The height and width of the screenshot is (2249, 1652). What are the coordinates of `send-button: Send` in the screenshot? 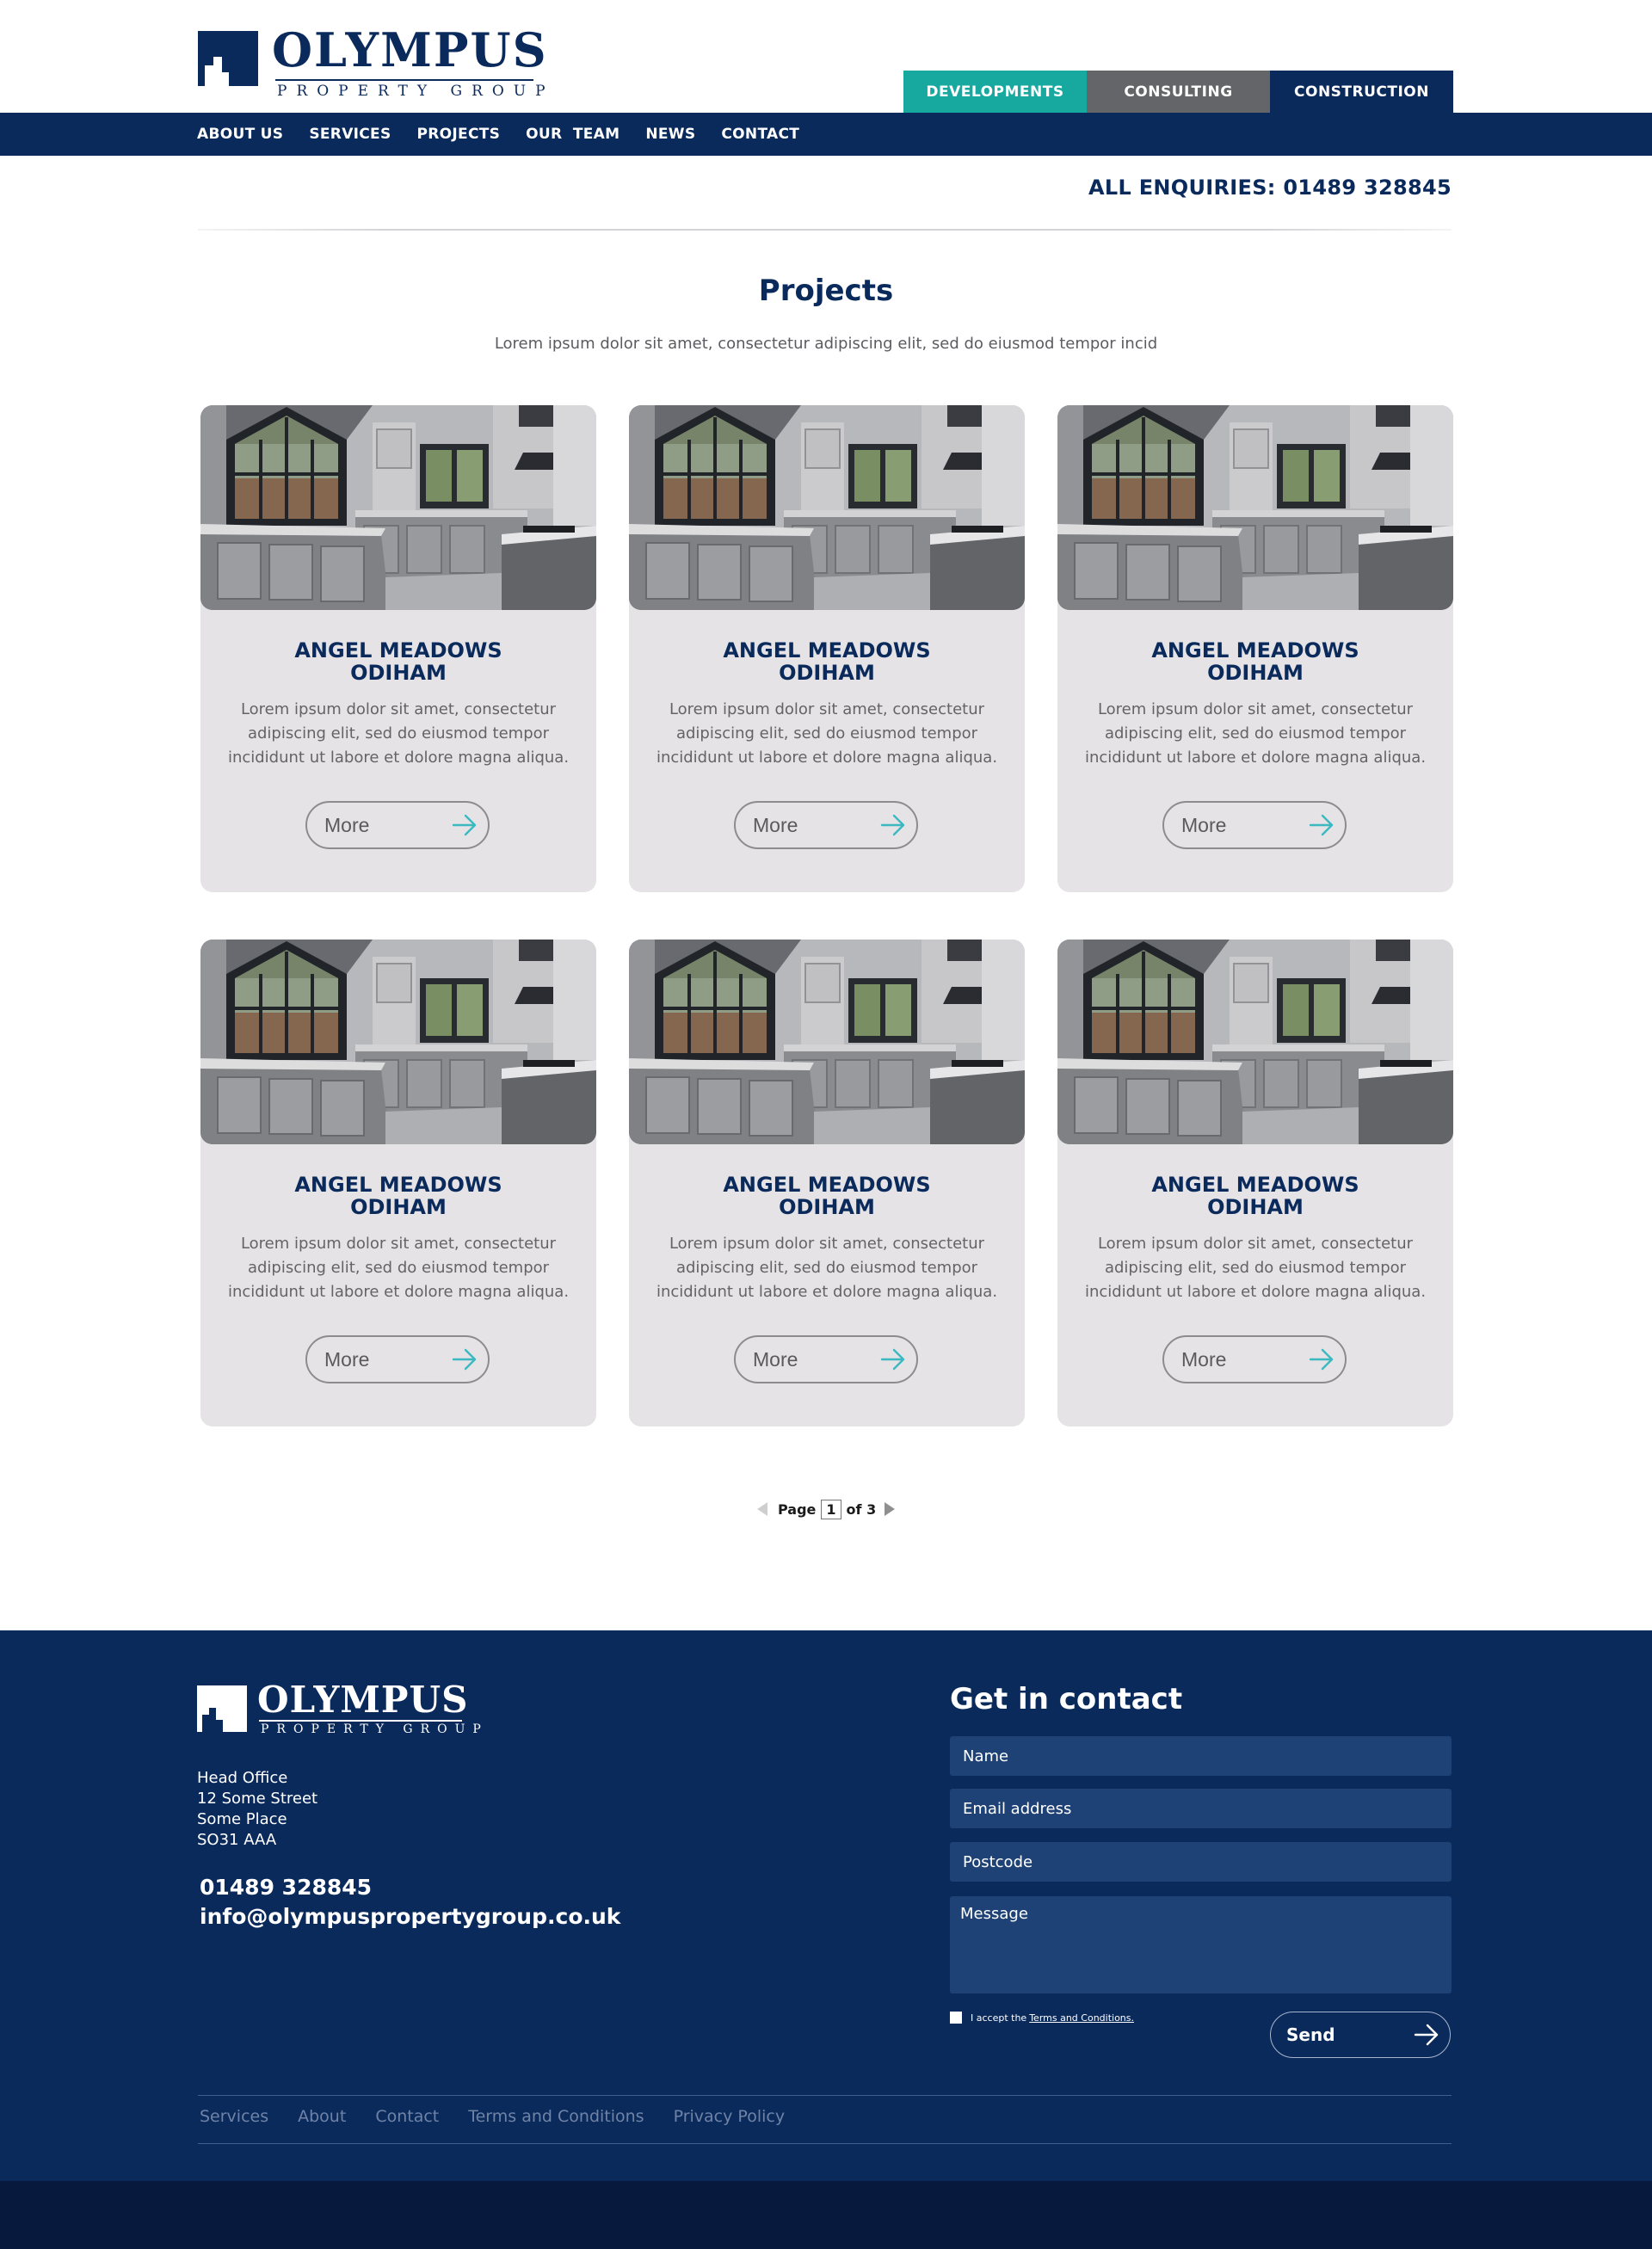 It's located at (1360, 2035).